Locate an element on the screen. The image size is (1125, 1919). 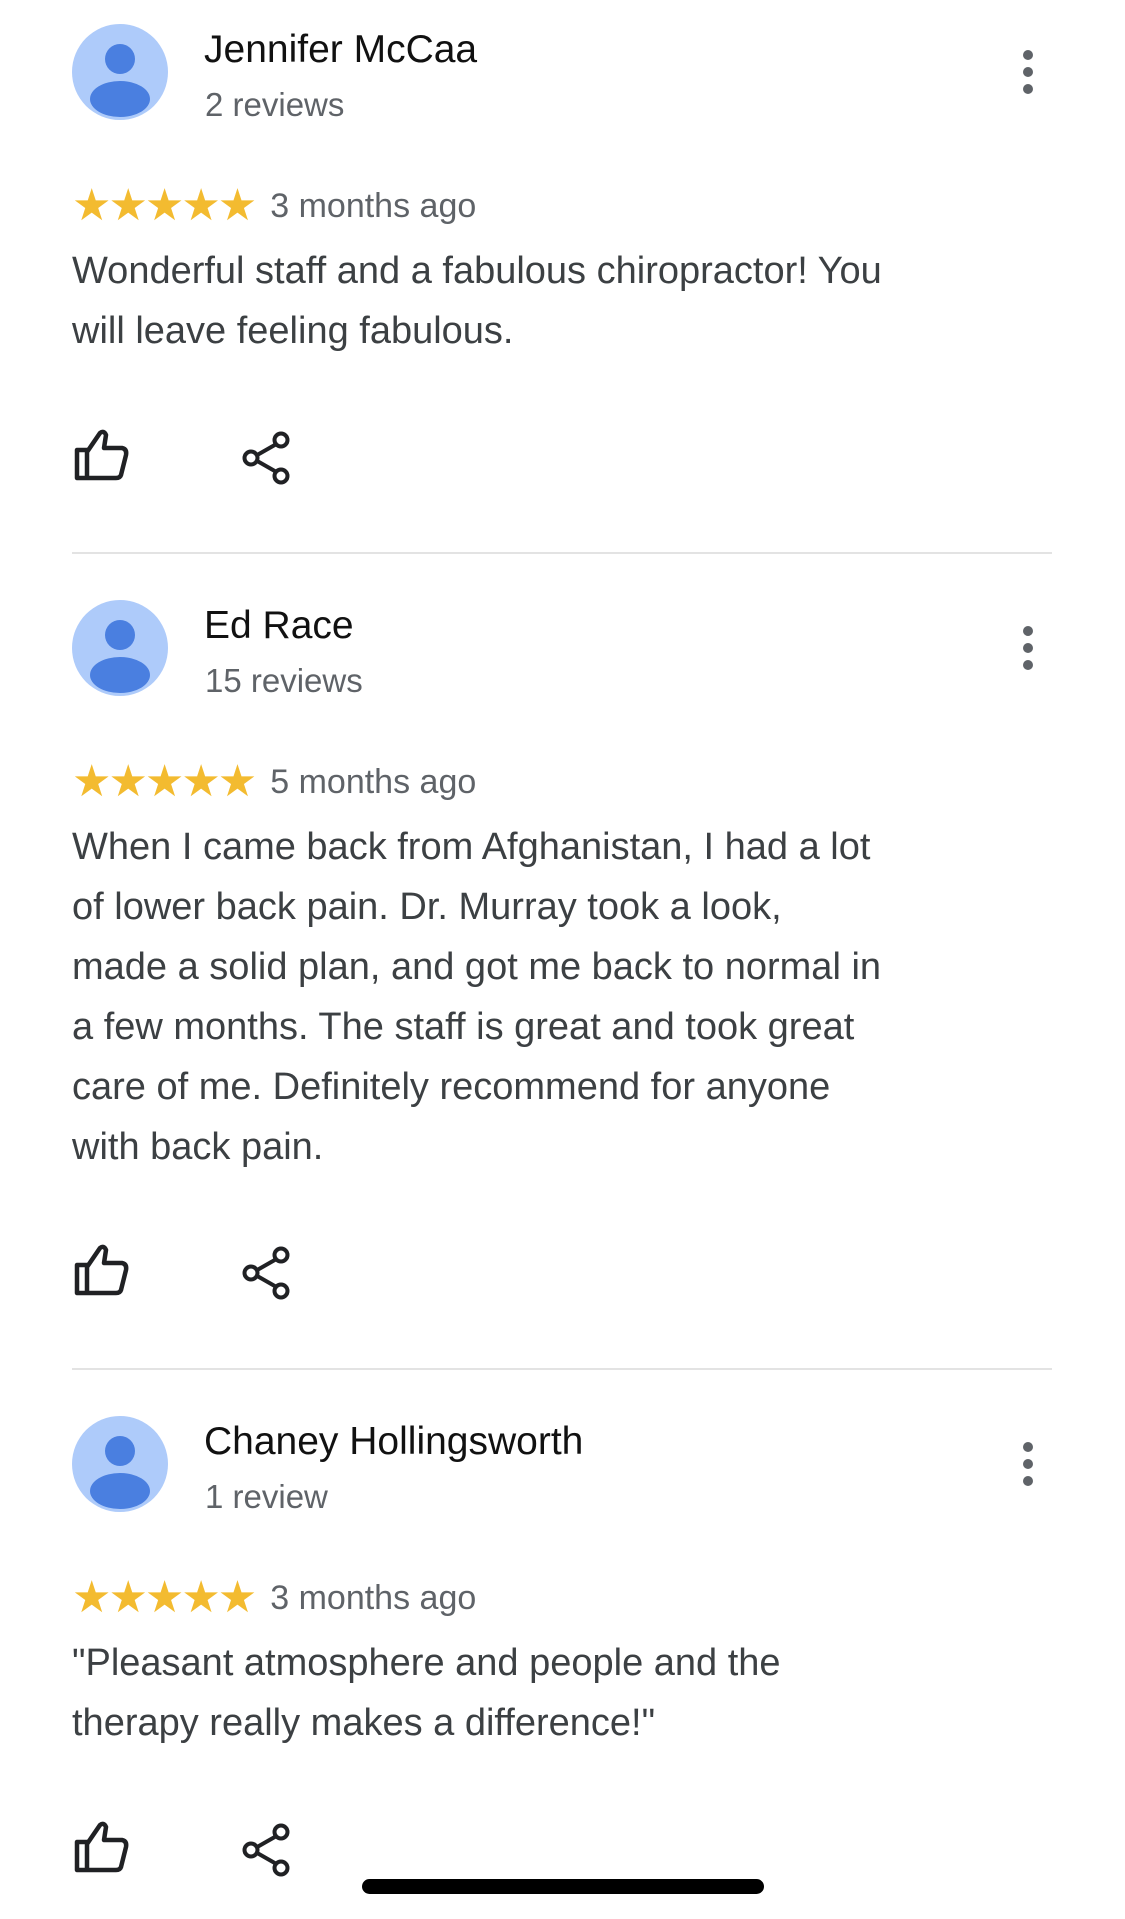
author-name: Jennifer McCaa is located at coordinates (340, 50).